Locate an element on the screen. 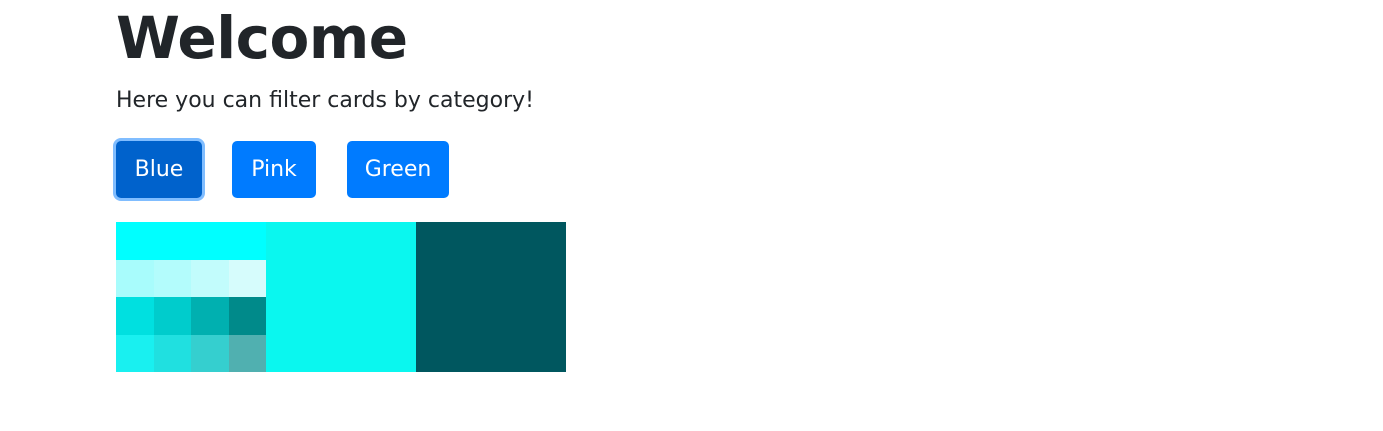 This screenshot has width=1383, height=431. filter-pink-button: Pink is located at coordinates (274, 169).